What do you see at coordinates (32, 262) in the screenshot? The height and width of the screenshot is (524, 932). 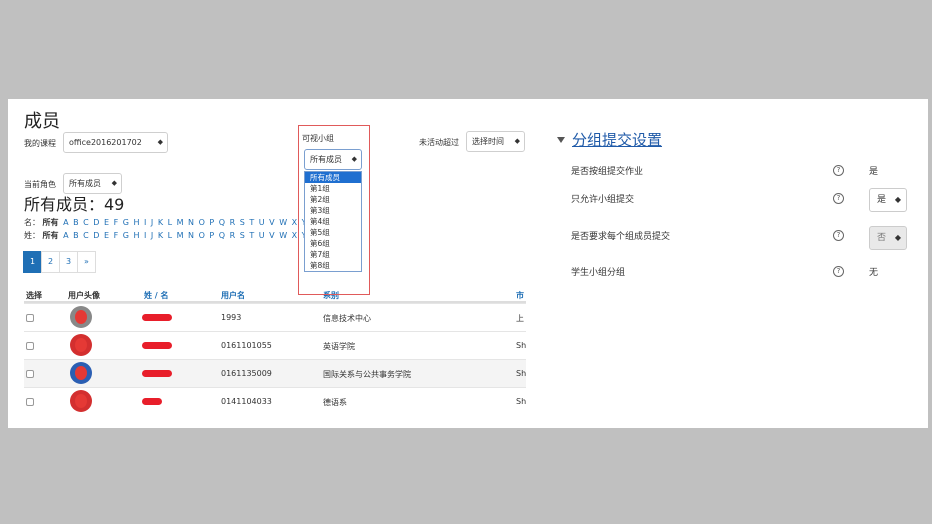 I see `page-1-button: 1` at bounding box center [32, 262].